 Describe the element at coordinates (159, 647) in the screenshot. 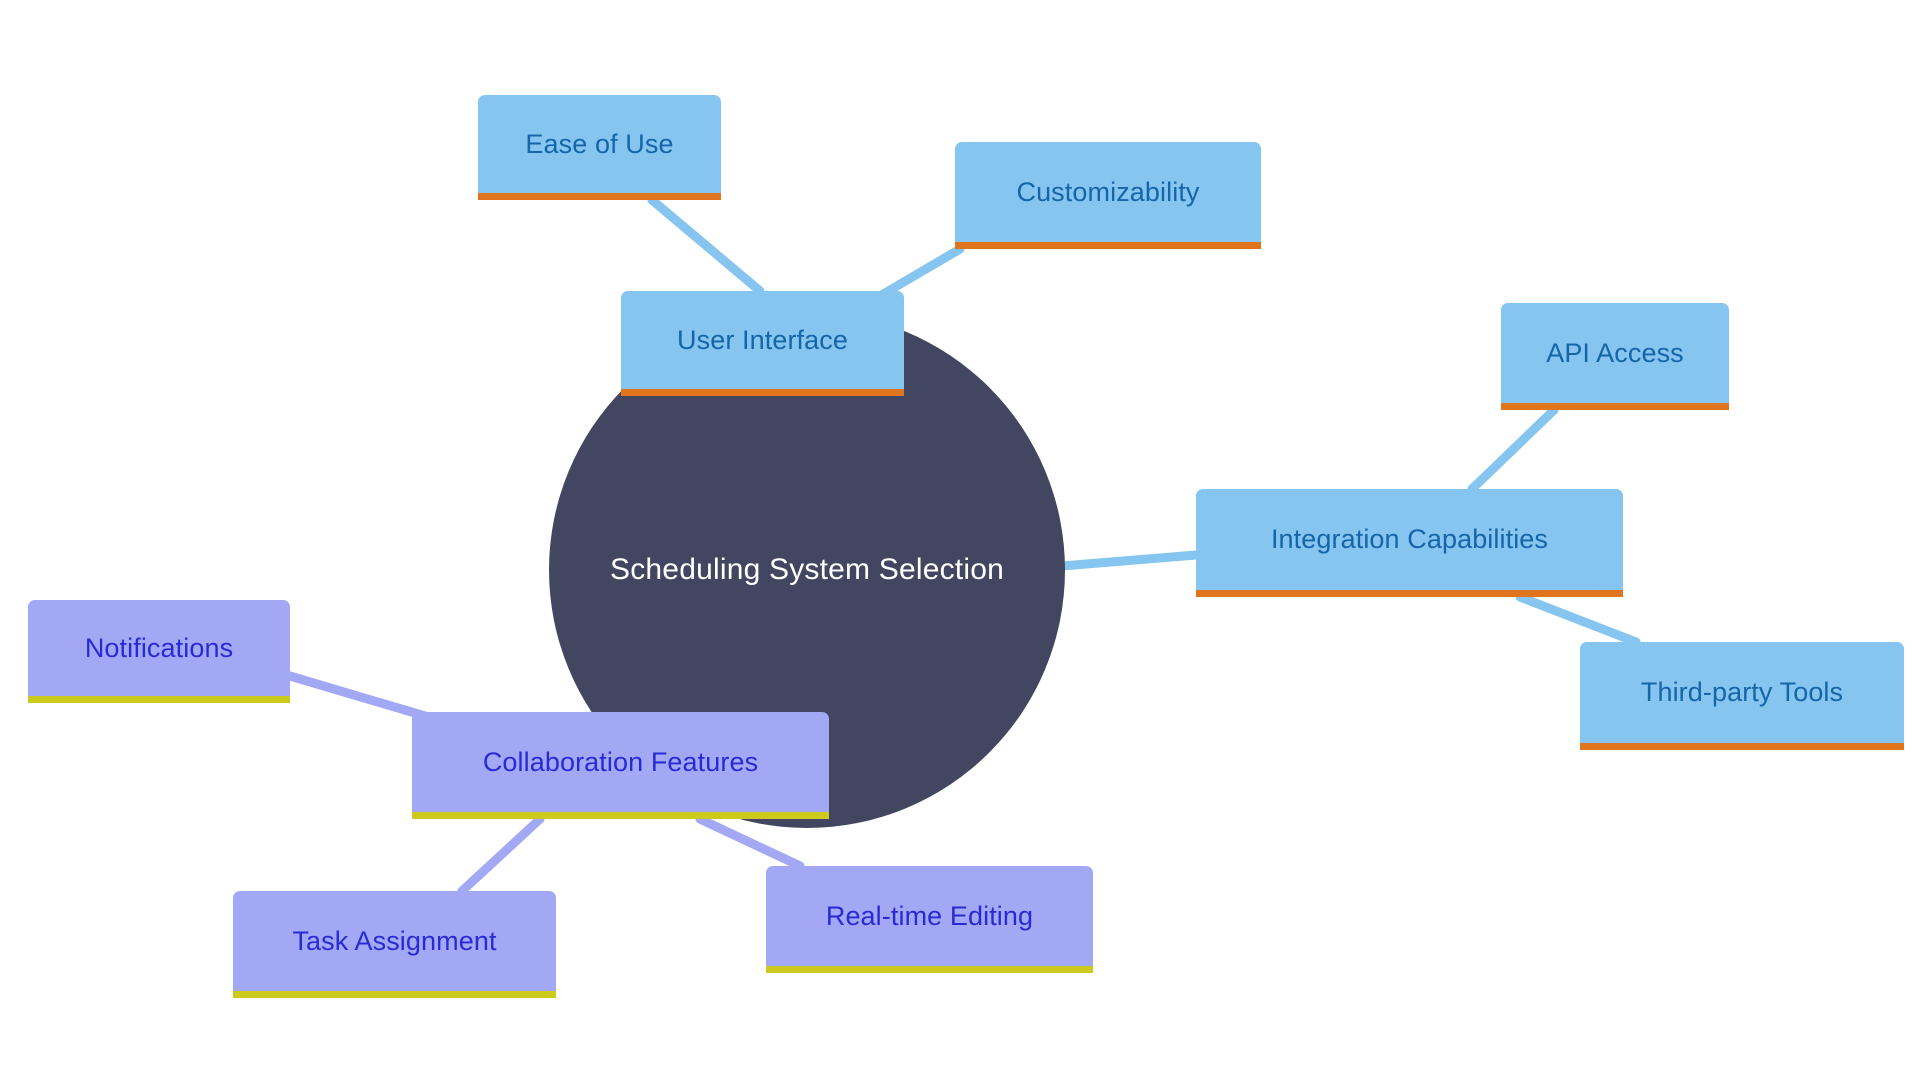

I see `node-label-notifications: Notifications` at that location.